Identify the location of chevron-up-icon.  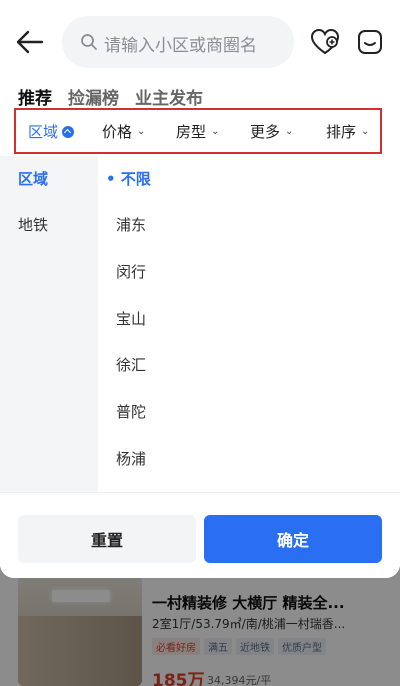
(68, 131).